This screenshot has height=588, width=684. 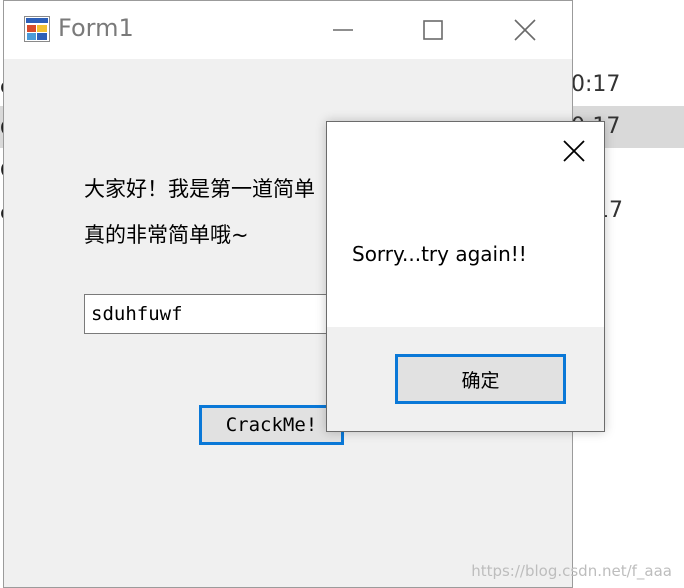 What do you see at coordinates (596, 84) in the screenshot?
I see `background-time-1: 0:17` at bounding box center [596, 84].